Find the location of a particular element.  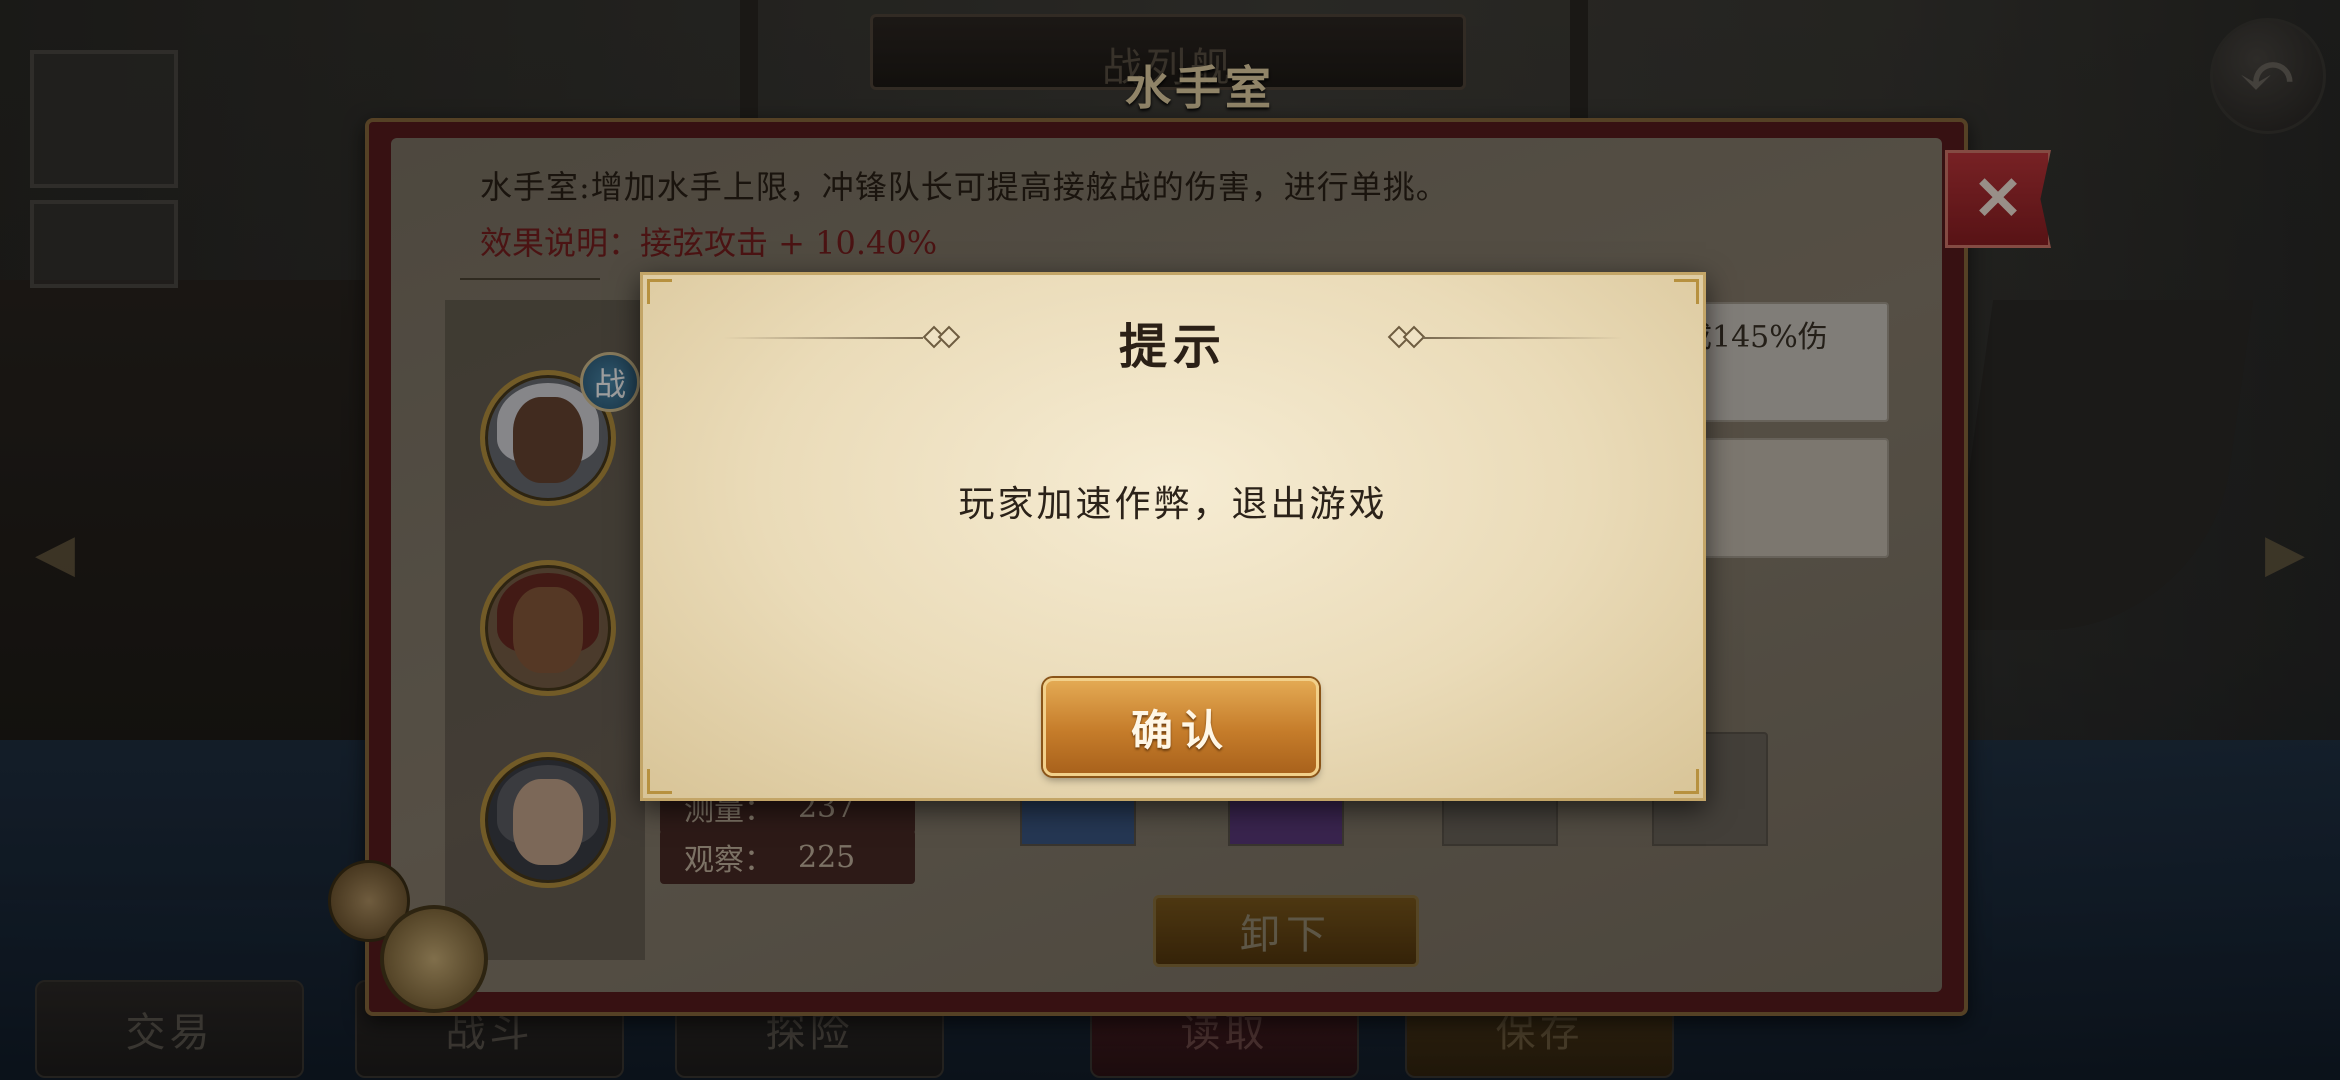

compass-icon is located at coordinates (434, 959).